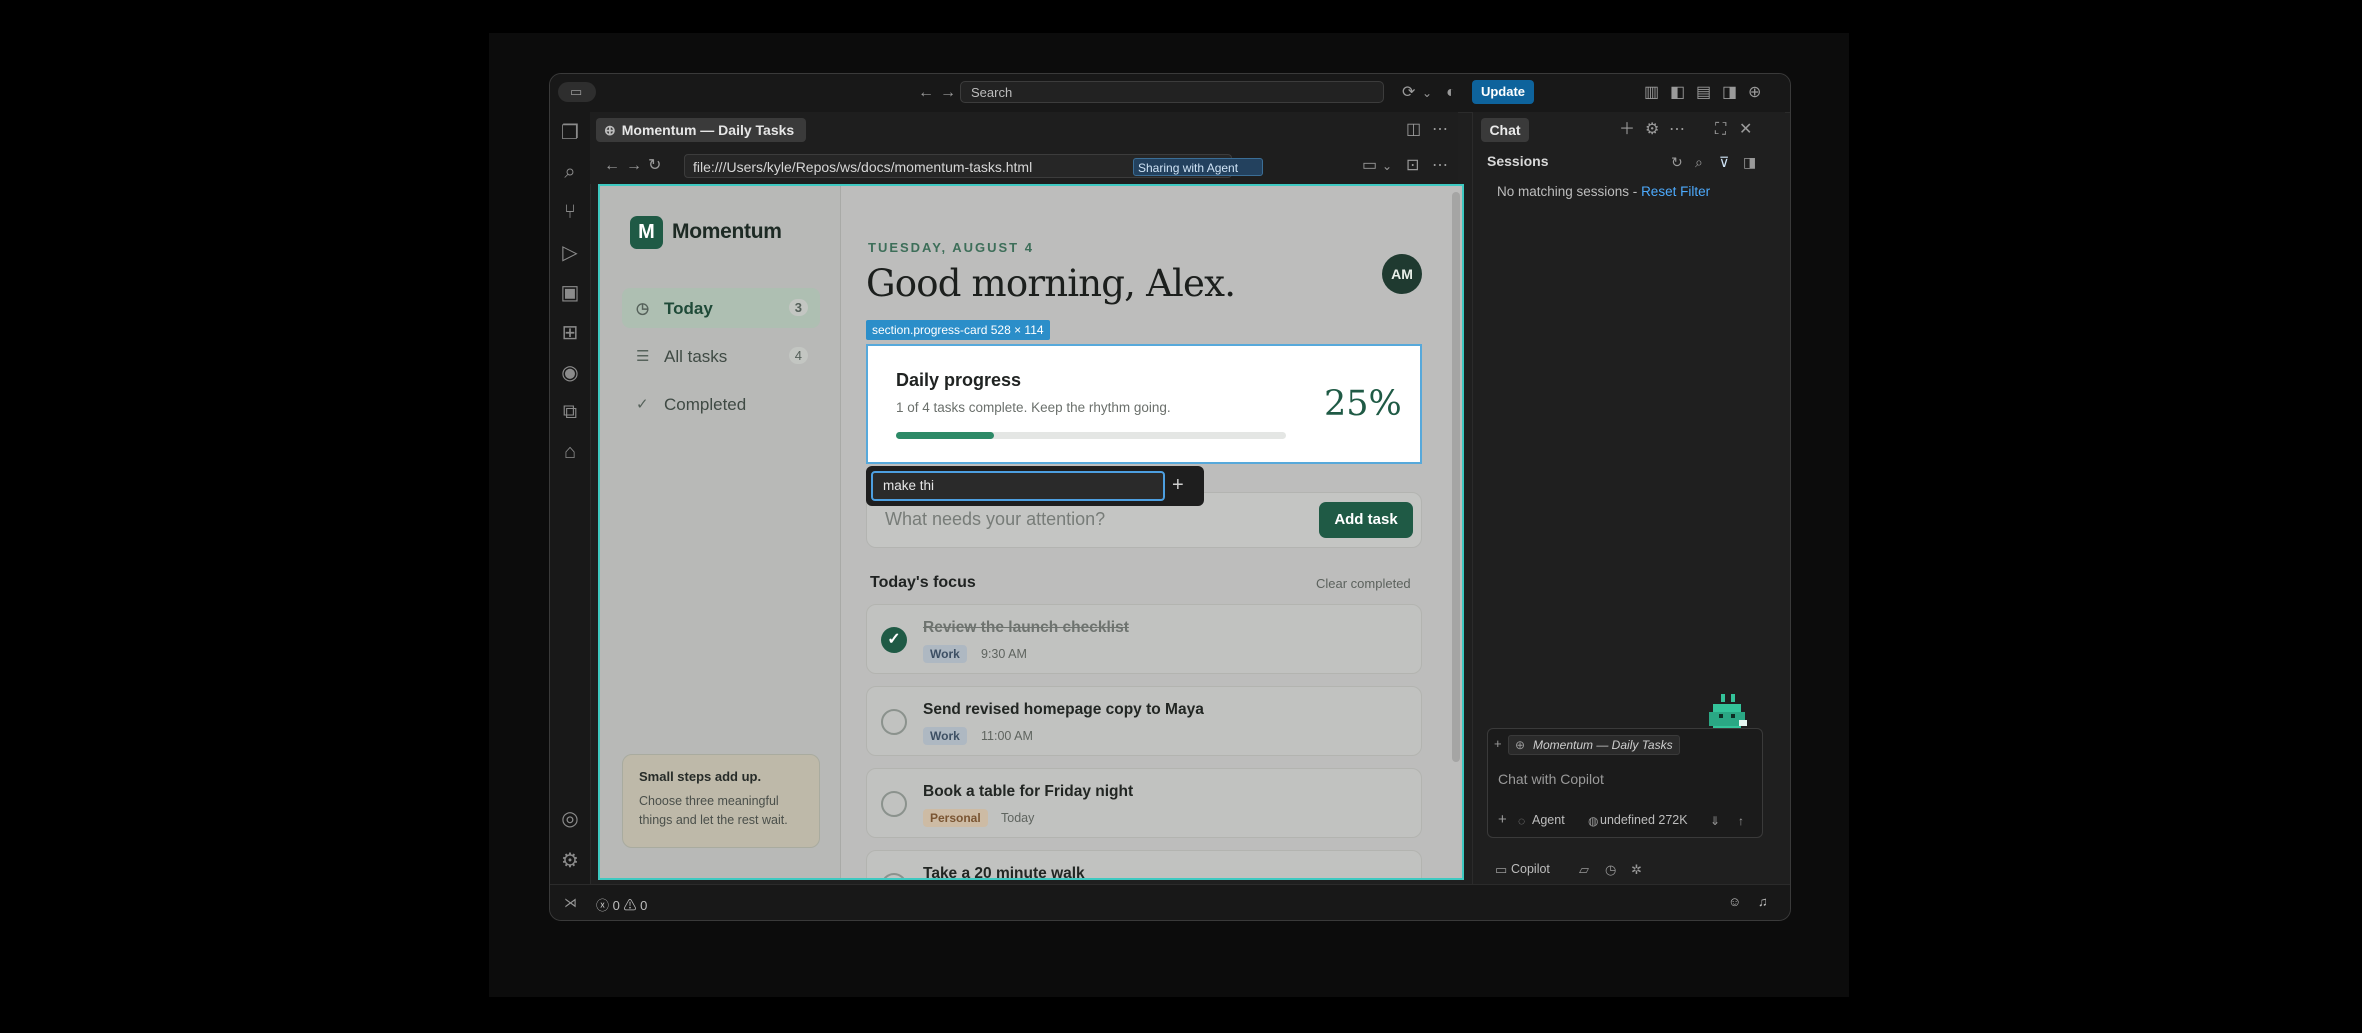 This screenshot has height=1033, width=2362. Describe the element at coordinates (721, 356) in the screenshot. I see `nav-item-all-tasks: ☰ All tasks 4` at that location.